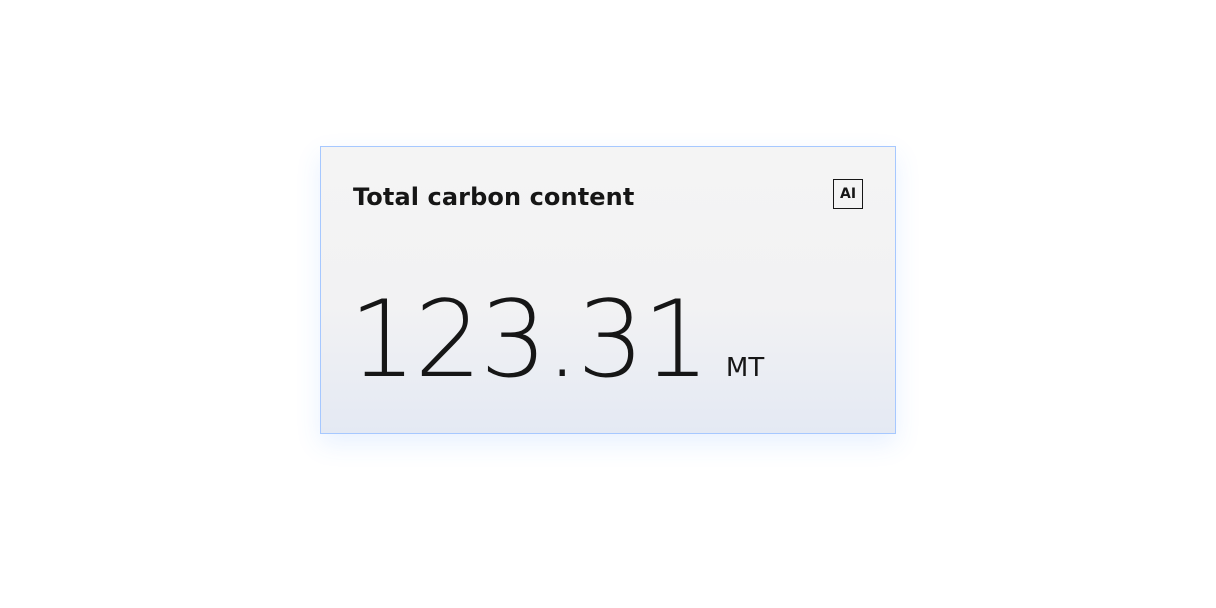 Image resolution: width=1216 pixels, height=608 pixels. What do you see at coordinates (745, 368) in the screenshot?
I see `metric-unit: MT` at bounding box center [745, 368].